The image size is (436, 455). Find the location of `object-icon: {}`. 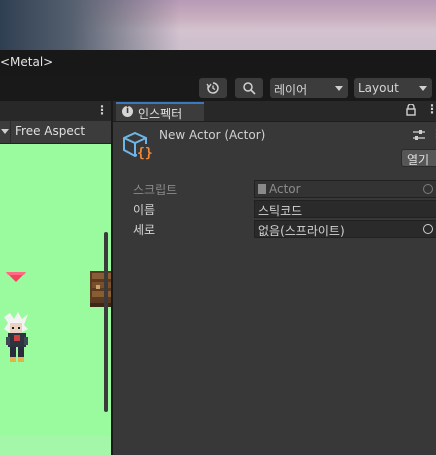

object-icon: {} is located at coordinates (137, 145).